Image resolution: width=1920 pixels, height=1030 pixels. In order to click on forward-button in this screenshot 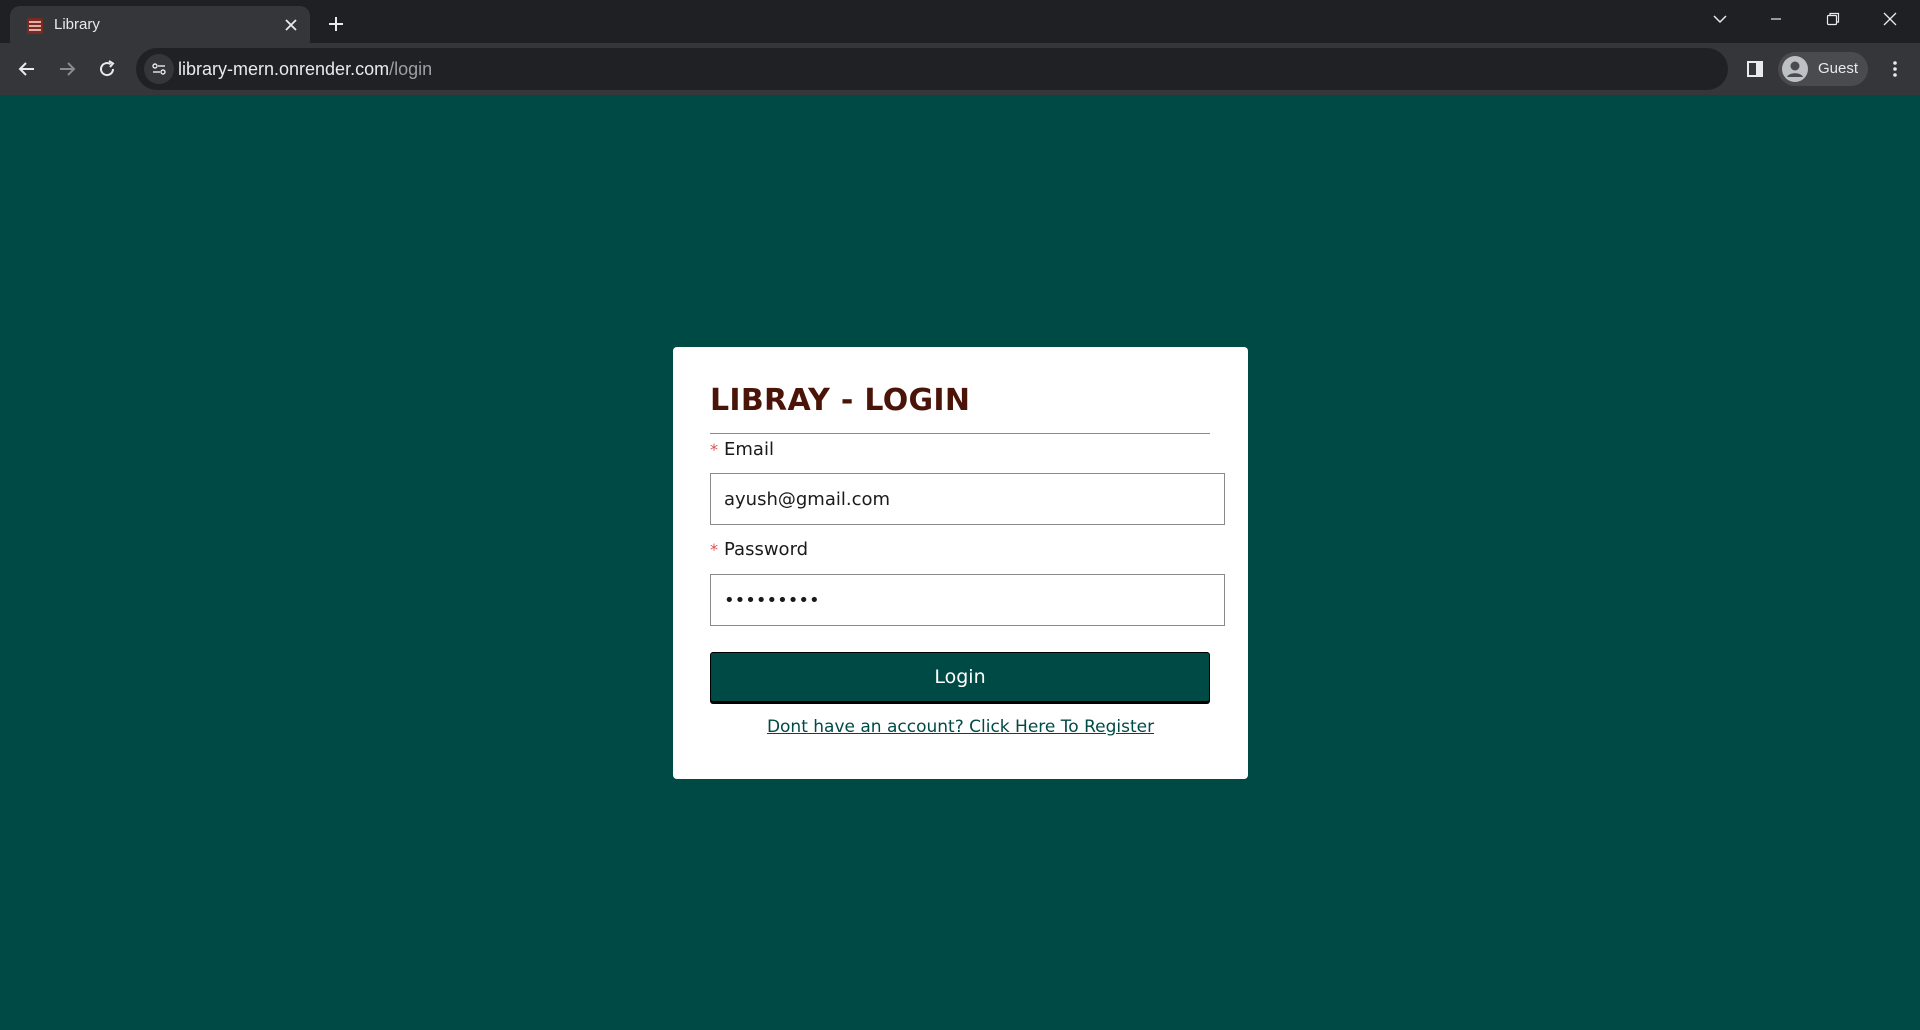, I will do `click(67, 69)`.